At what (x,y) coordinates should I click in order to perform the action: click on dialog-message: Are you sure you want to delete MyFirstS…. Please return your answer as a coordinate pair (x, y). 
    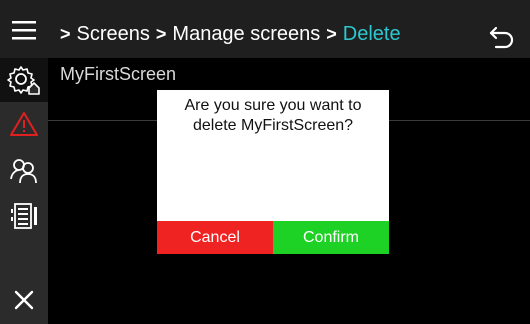
    Looking at the image, I should click on (273, 115).